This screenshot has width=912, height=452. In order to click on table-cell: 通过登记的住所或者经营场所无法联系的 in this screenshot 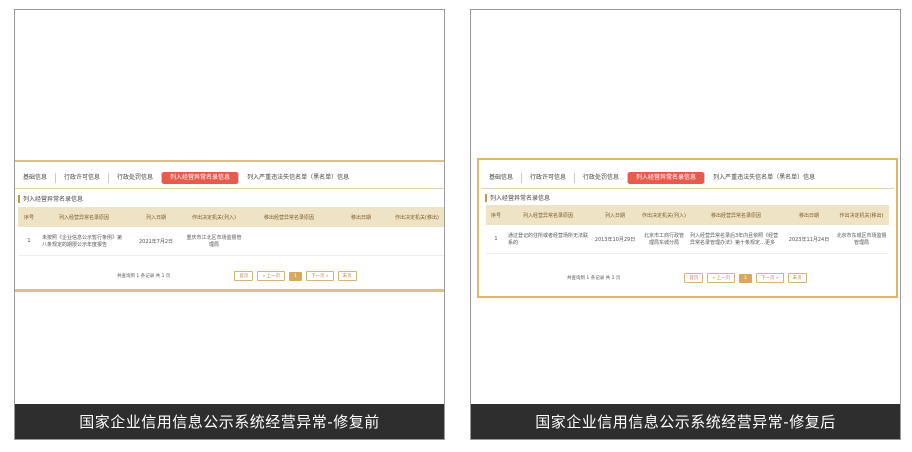, I will do `click(548, 239)`.